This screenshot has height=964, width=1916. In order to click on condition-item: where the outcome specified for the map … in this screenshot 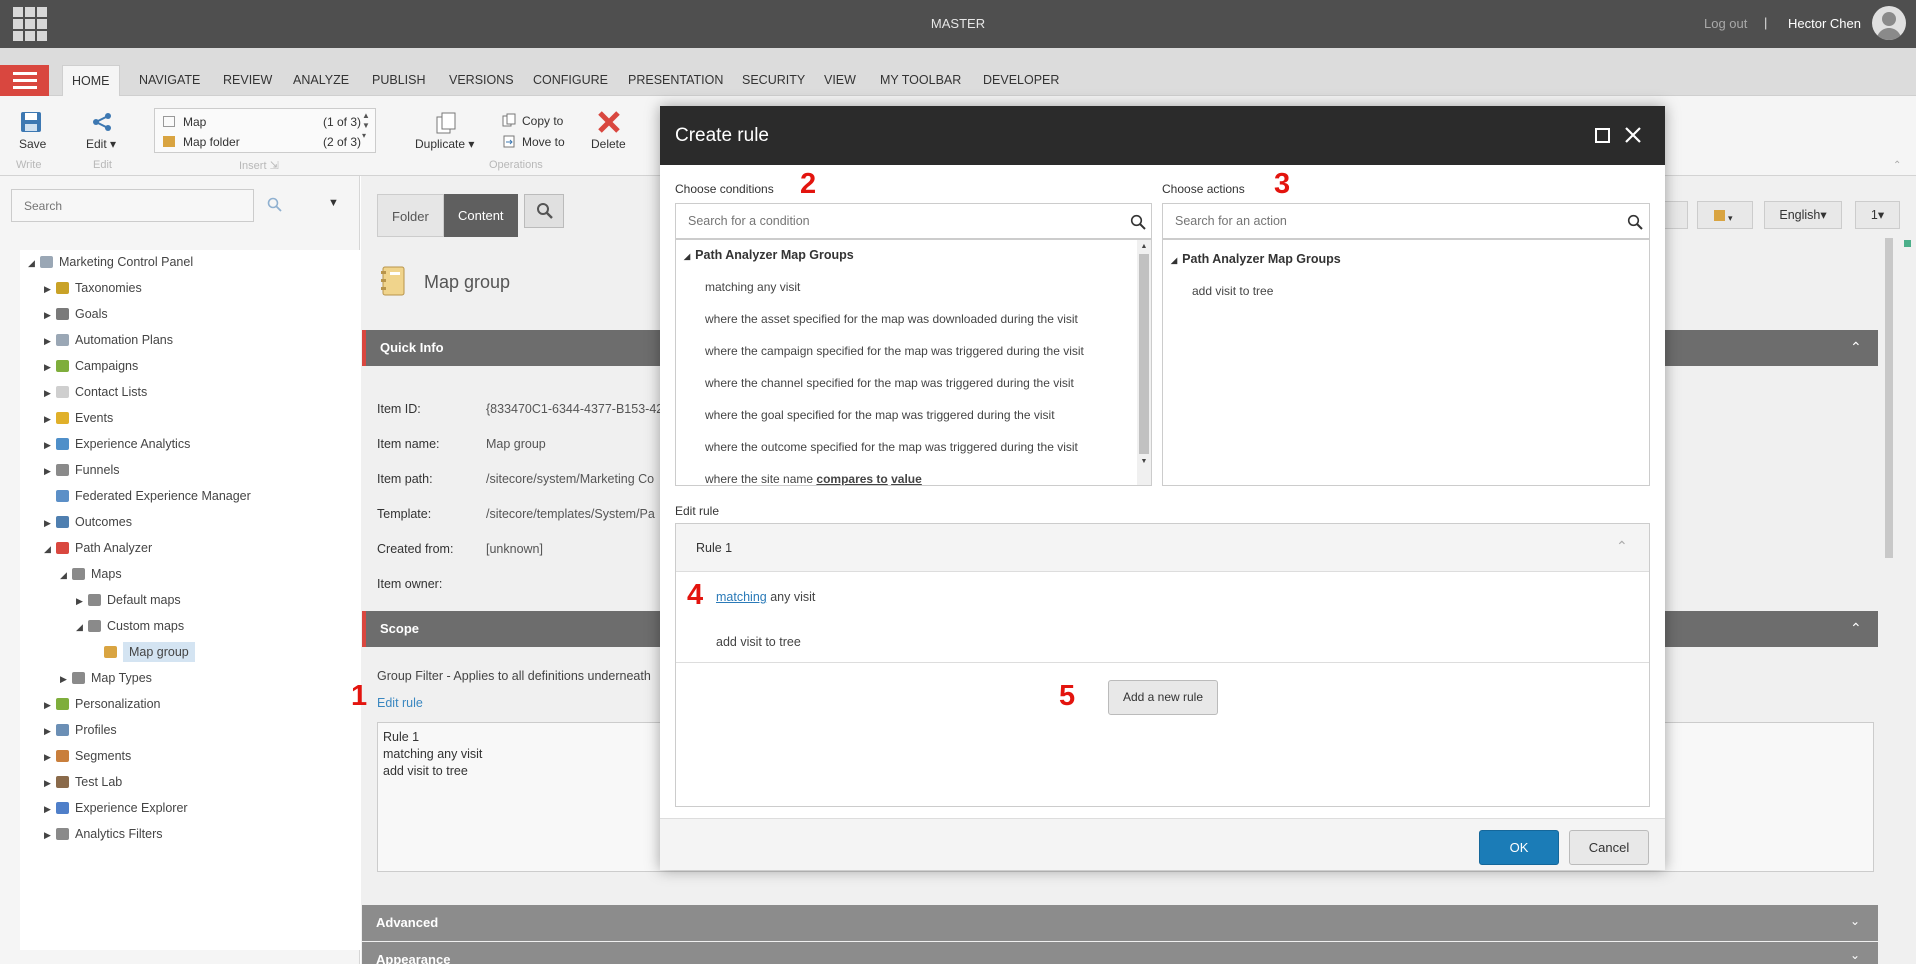, I will do `click(891, 447)`.